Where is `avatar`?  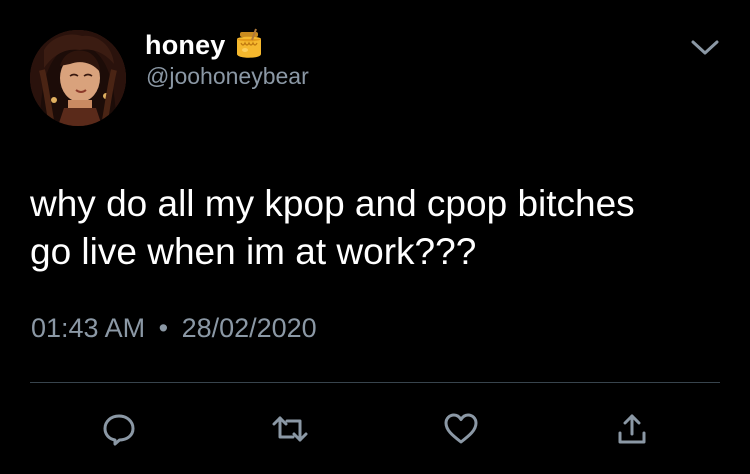
avatar is located at coordinates (78, 78).